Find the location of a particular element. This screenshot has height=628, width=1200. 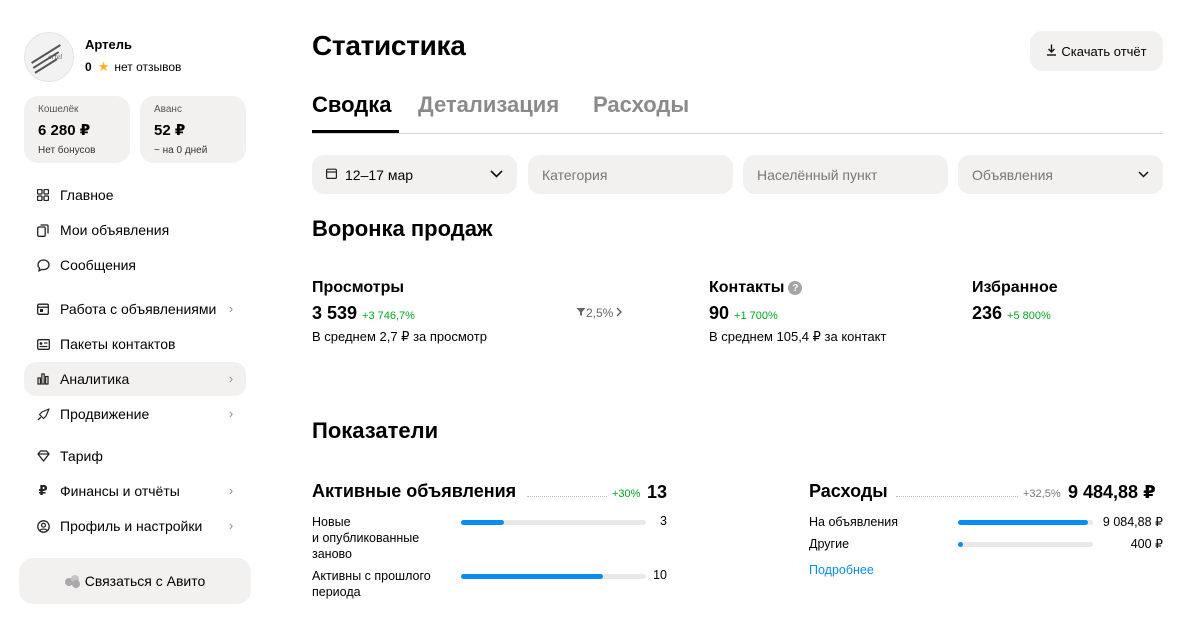

help-icon: ? is located at coordinates (795, 288).